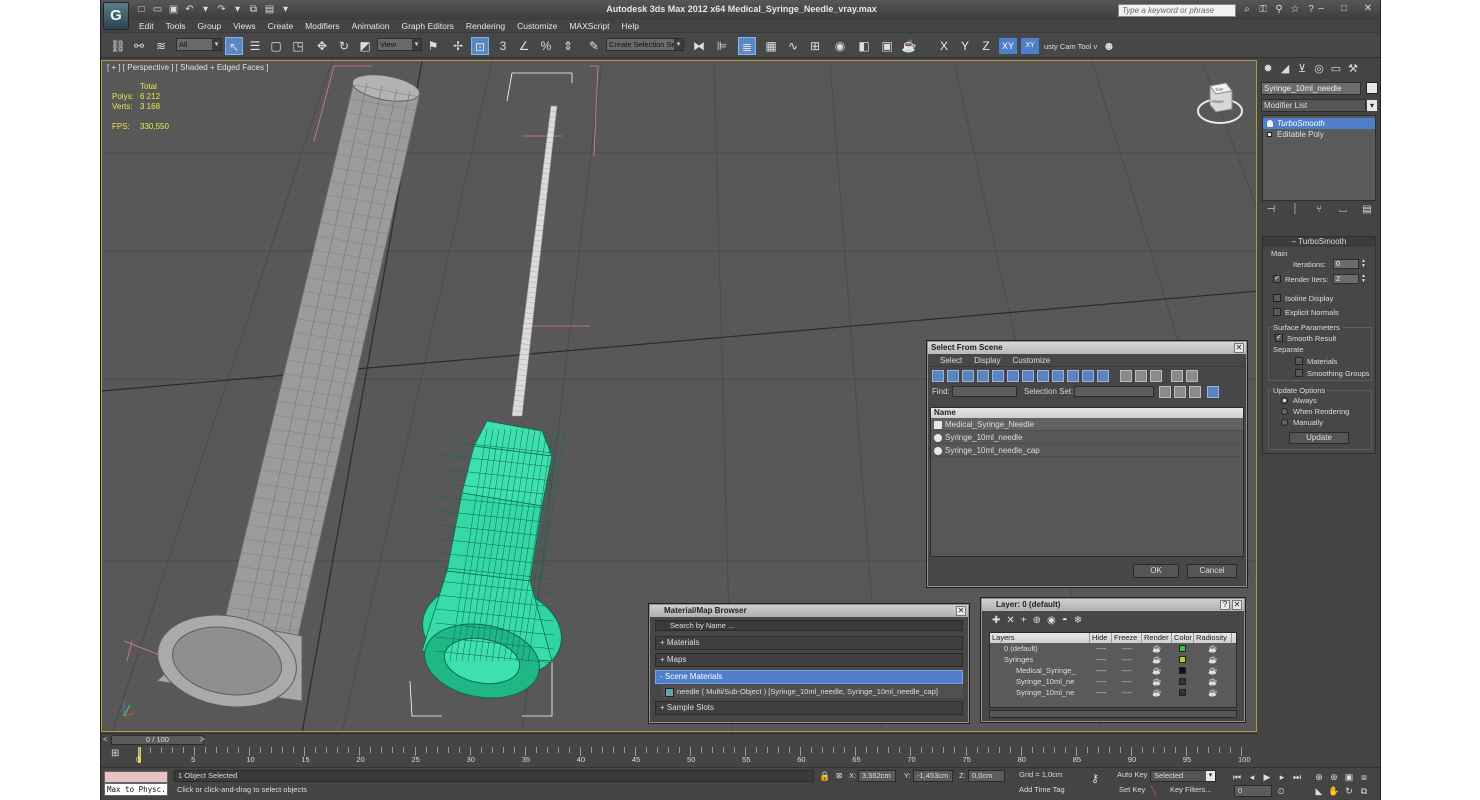  What do you see at coordinates (1113, 681) in the screenshot?
I see `table-row: Syringe_10ml_ne ---- ---- ☕ ☕` at bounding box center [1113, 681].